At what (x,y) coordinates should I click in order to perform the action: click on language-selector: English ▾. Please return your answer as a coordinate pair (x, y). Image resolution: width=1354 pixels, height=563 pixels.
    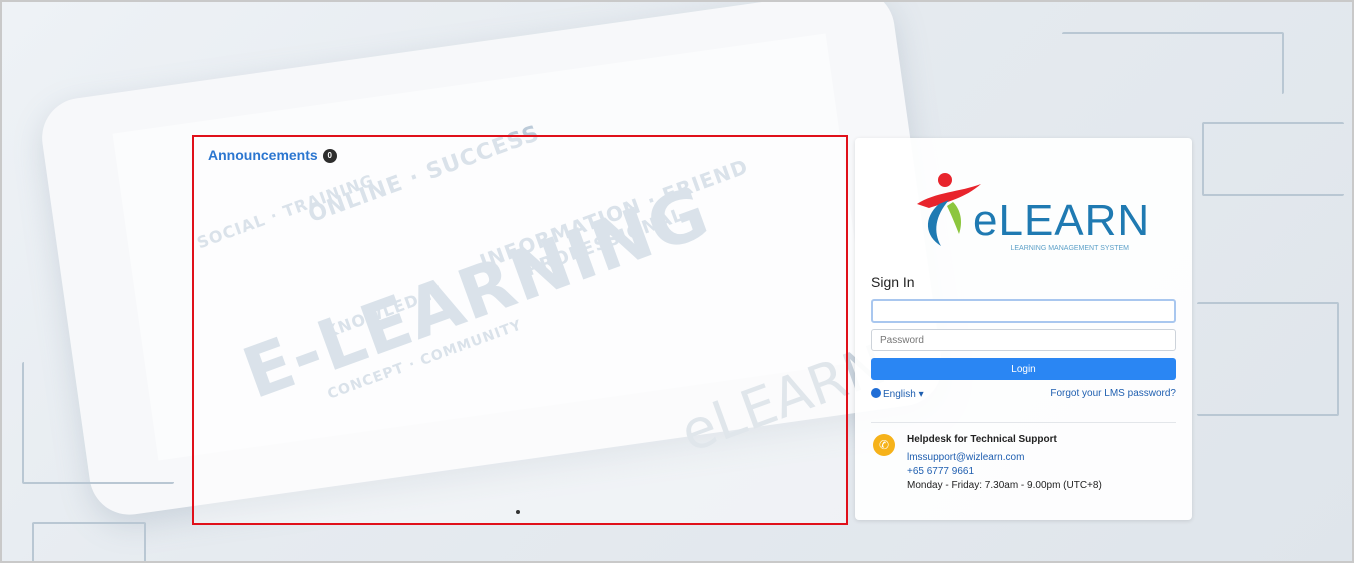
    Looking at the image, I should click on (897, 394).